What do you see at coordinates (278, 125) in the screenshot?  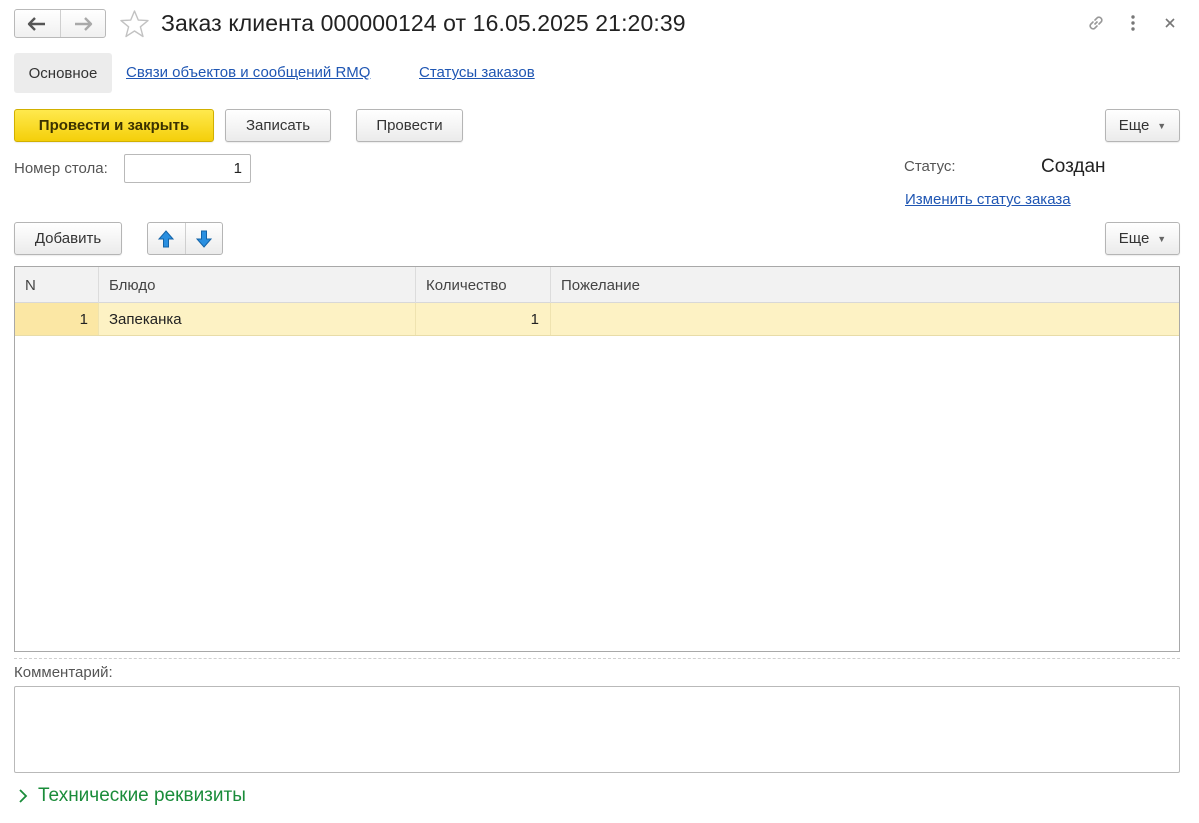 I see `save-button: Записать` at bounding box center [278, 125].